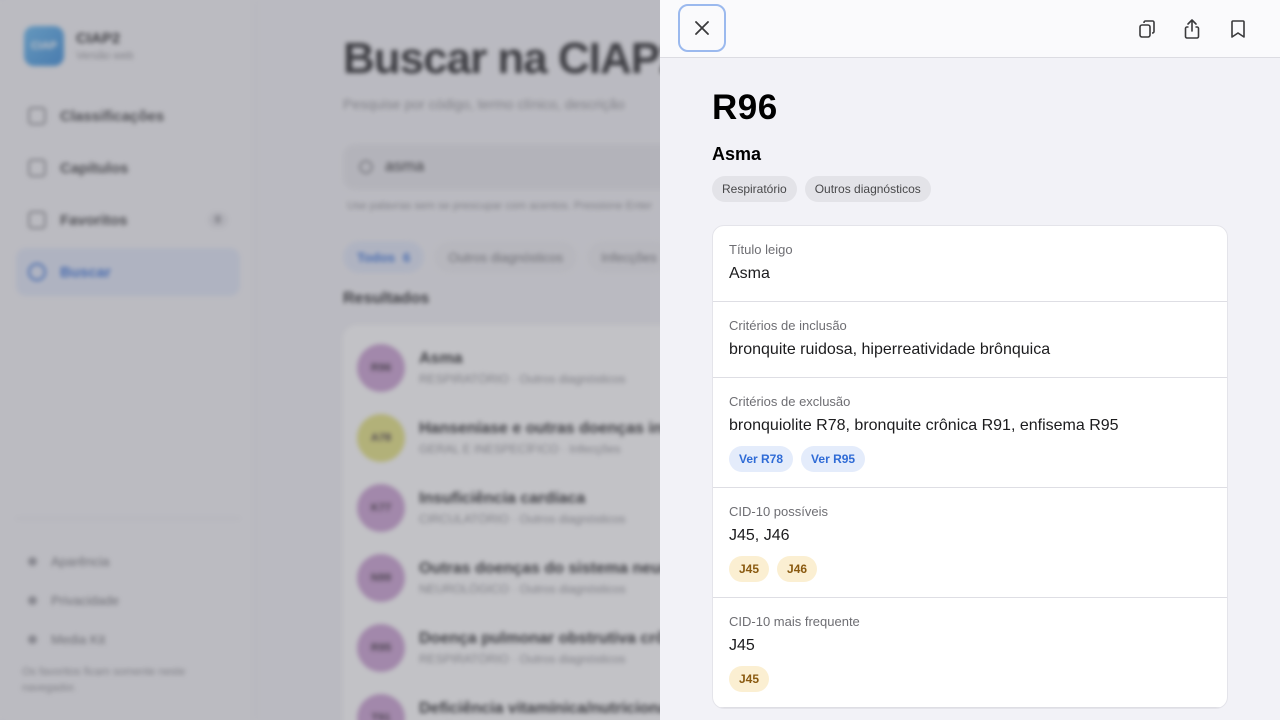 The width and height of the screenshot is (1280, 720). I want to click on ciap-title: Asma, so click(737, 154).